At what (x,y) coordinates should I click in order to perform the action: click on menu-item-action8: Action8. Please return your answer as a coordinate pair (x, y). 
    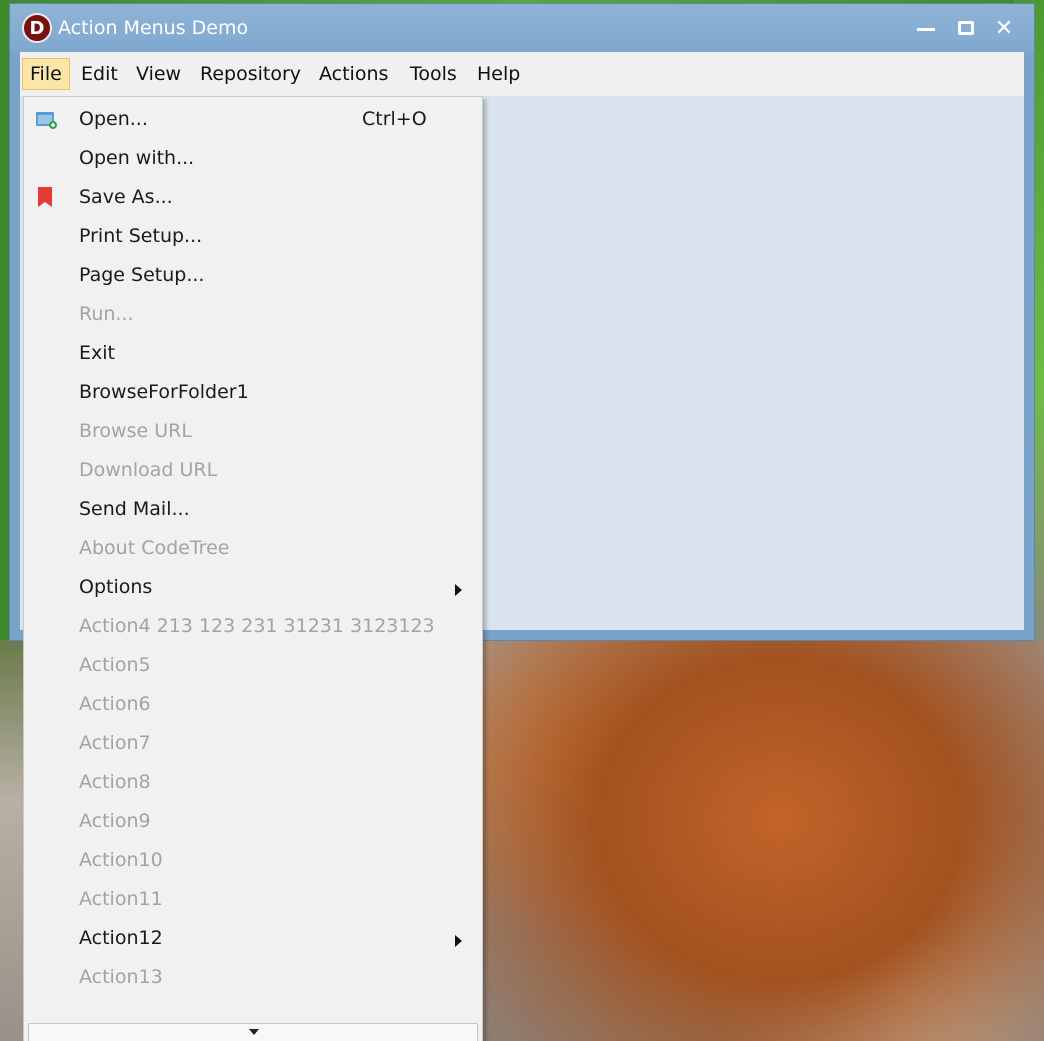
    Looking at the image, I should click on (253, 783).